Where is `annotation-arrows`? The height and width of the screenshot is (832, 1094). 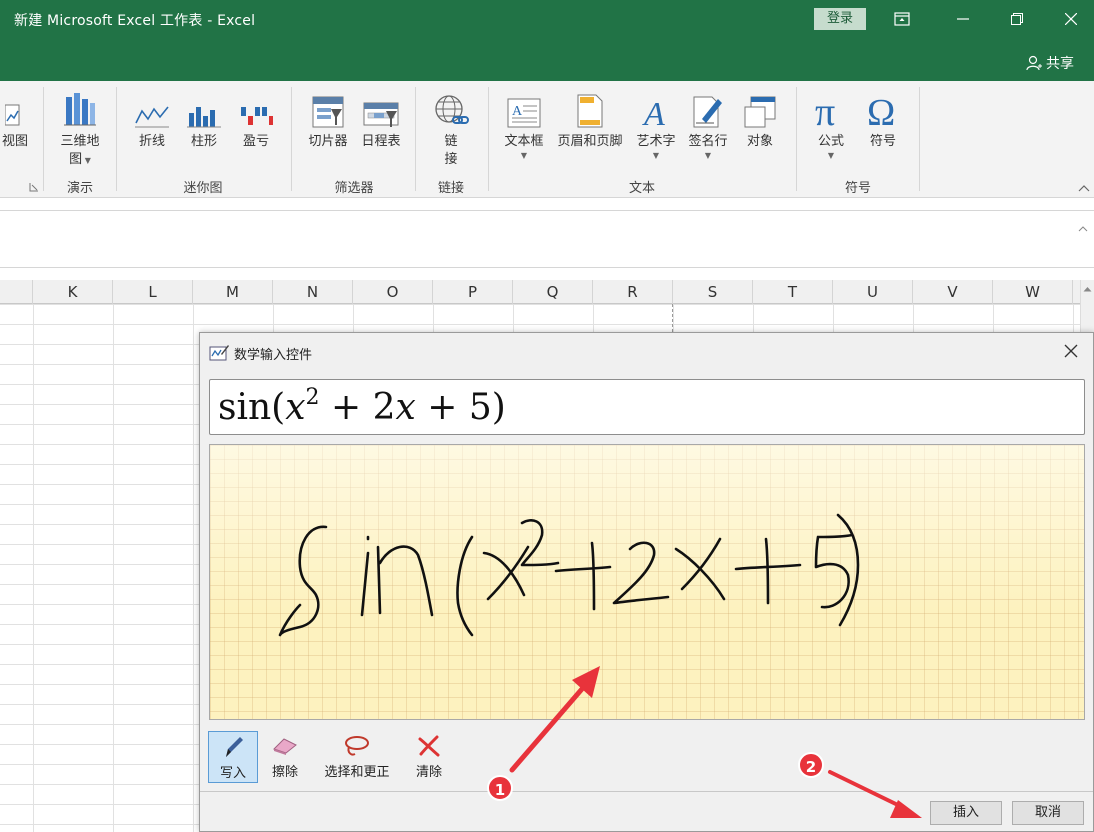 annotation-arrows is located at coordinates (715, 742).